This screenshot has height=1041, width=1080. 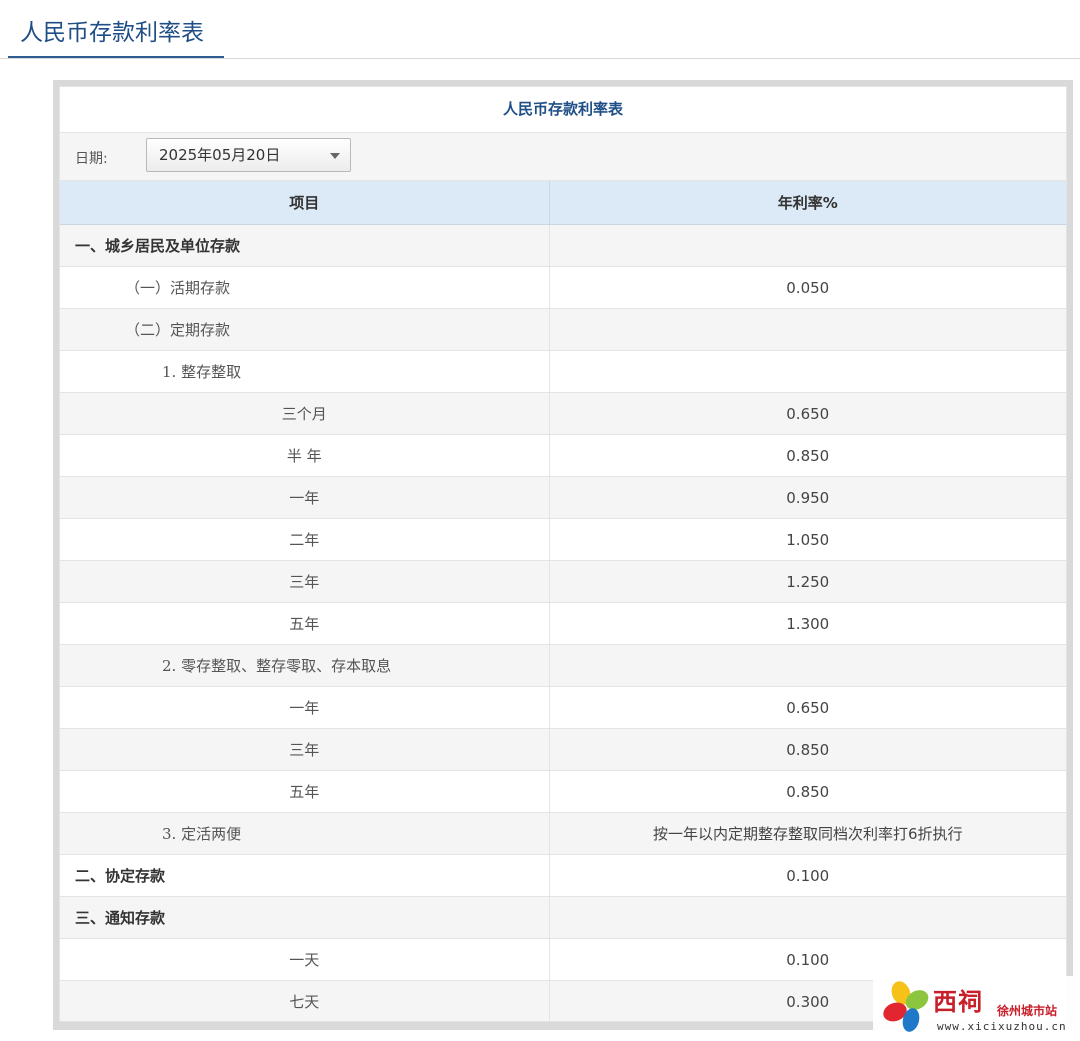 I want to click on table-row: 1. 整存整取, so click(x=563, y=371).